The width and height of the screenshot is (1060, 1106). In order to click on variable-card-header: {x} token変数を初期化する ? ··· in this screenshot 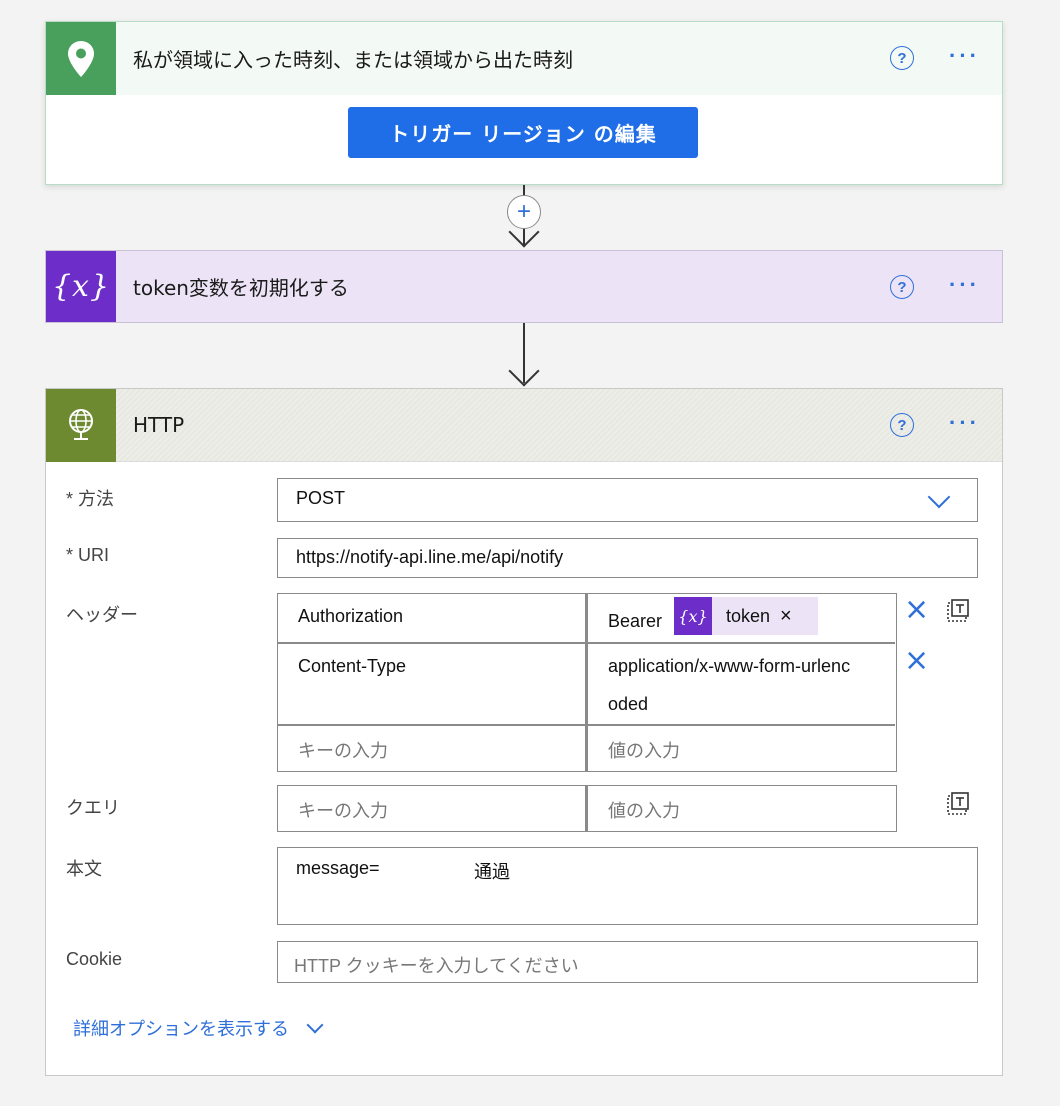, I will do `click(524, 286)`.